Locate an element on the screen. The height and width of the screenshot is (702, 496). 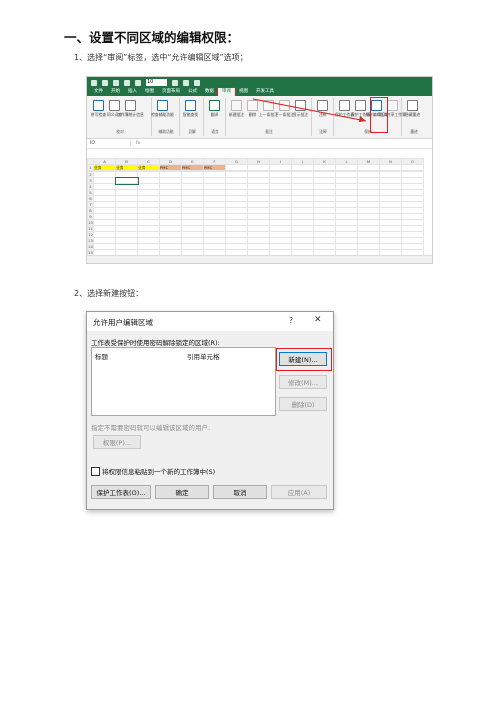
table-row: 1 业务 业务 业务 PMC PMC PMC is located at coordinates (255, 167).